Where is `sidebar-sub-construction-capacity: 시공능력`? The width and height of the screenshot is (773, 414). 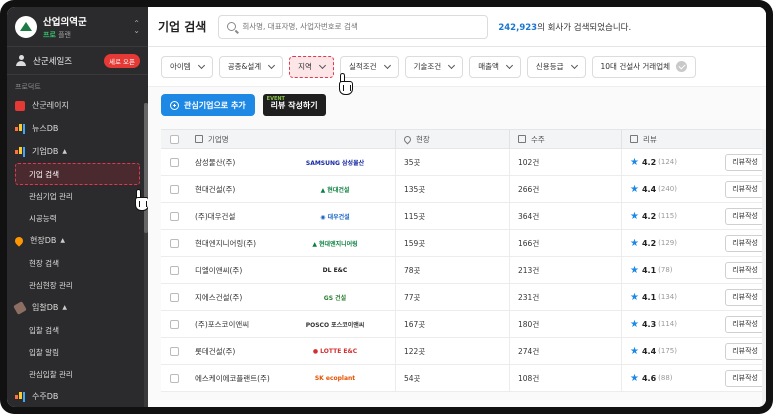
sidebar-sub-construction-capacity: 시공능력 is located at coordinates (77, 218).